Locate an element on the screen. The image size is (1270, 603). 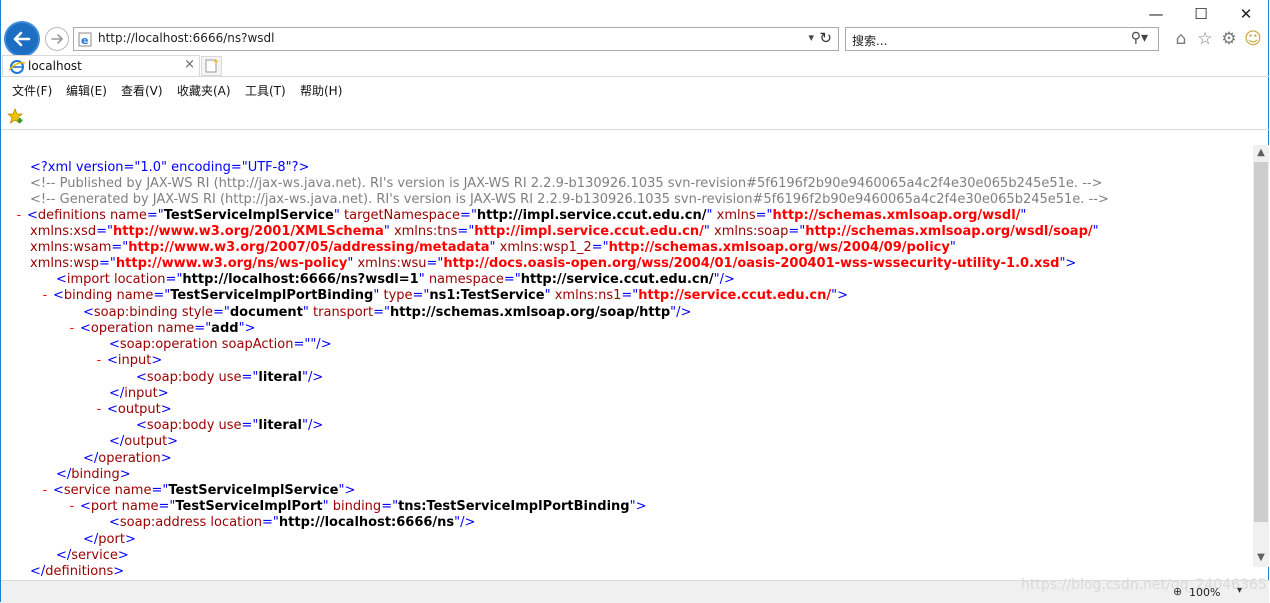
zoom-level: 100% is located at coordinates (1204, 592).